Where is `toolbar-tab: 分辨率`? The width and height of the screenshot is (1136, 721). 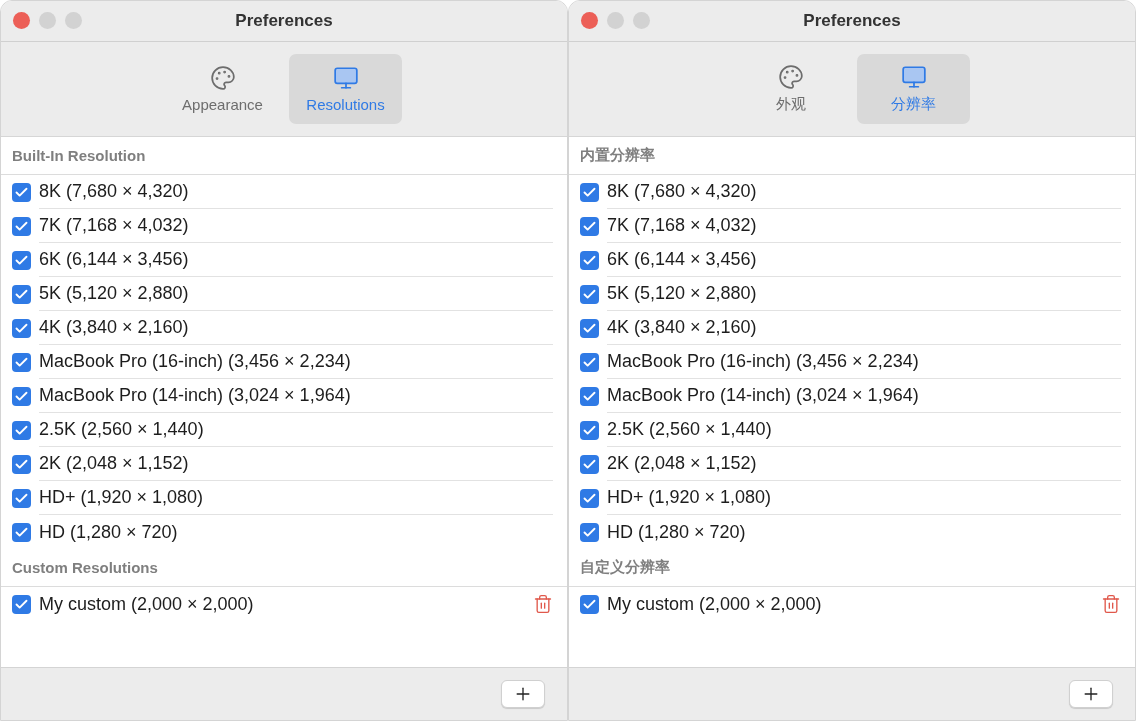
toolbar-tab: 分辨率 is located at coordinates (913, 89).